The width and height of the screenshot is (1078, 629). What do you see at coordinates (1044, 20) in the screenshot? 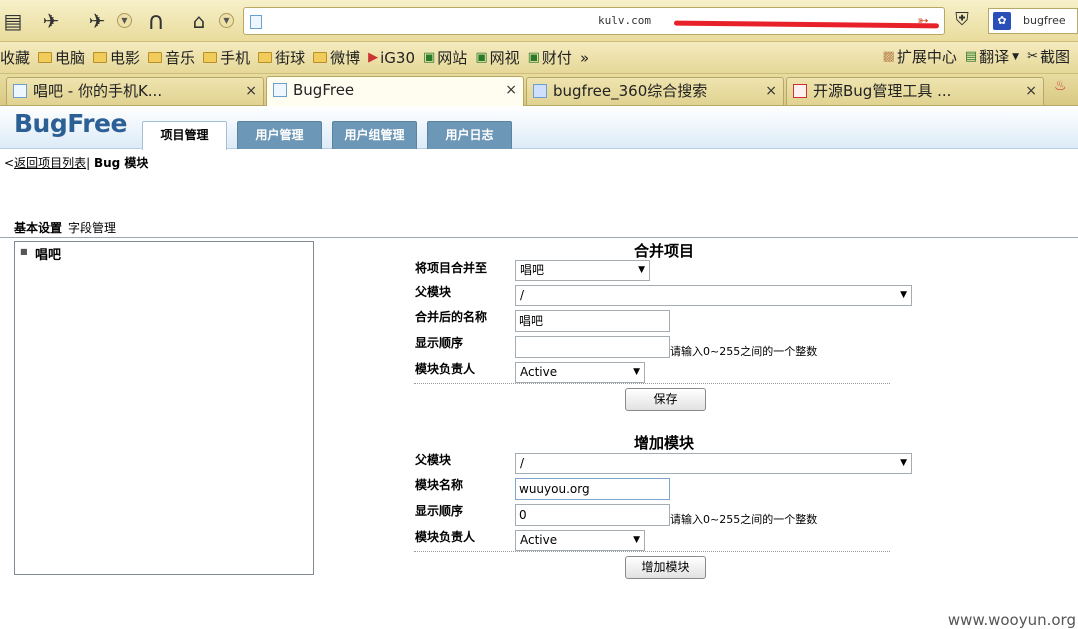
I see `search-text: bugfree` at bounding box center [1044, 20].